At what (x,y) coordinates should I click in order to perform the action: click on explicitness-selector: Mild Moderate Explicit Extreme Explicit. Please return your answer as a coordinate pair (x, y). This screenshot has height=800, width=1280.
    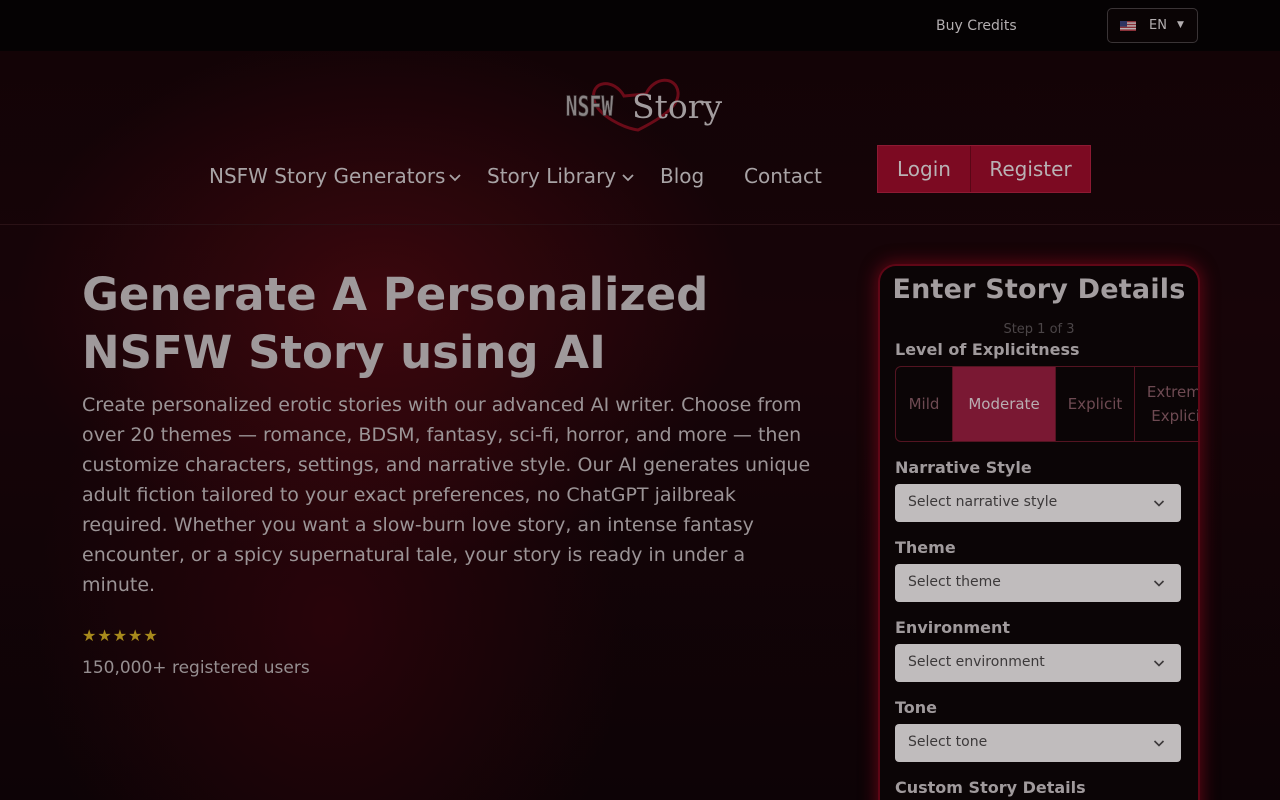
    Looking at the image, I should click on (1046, 404).